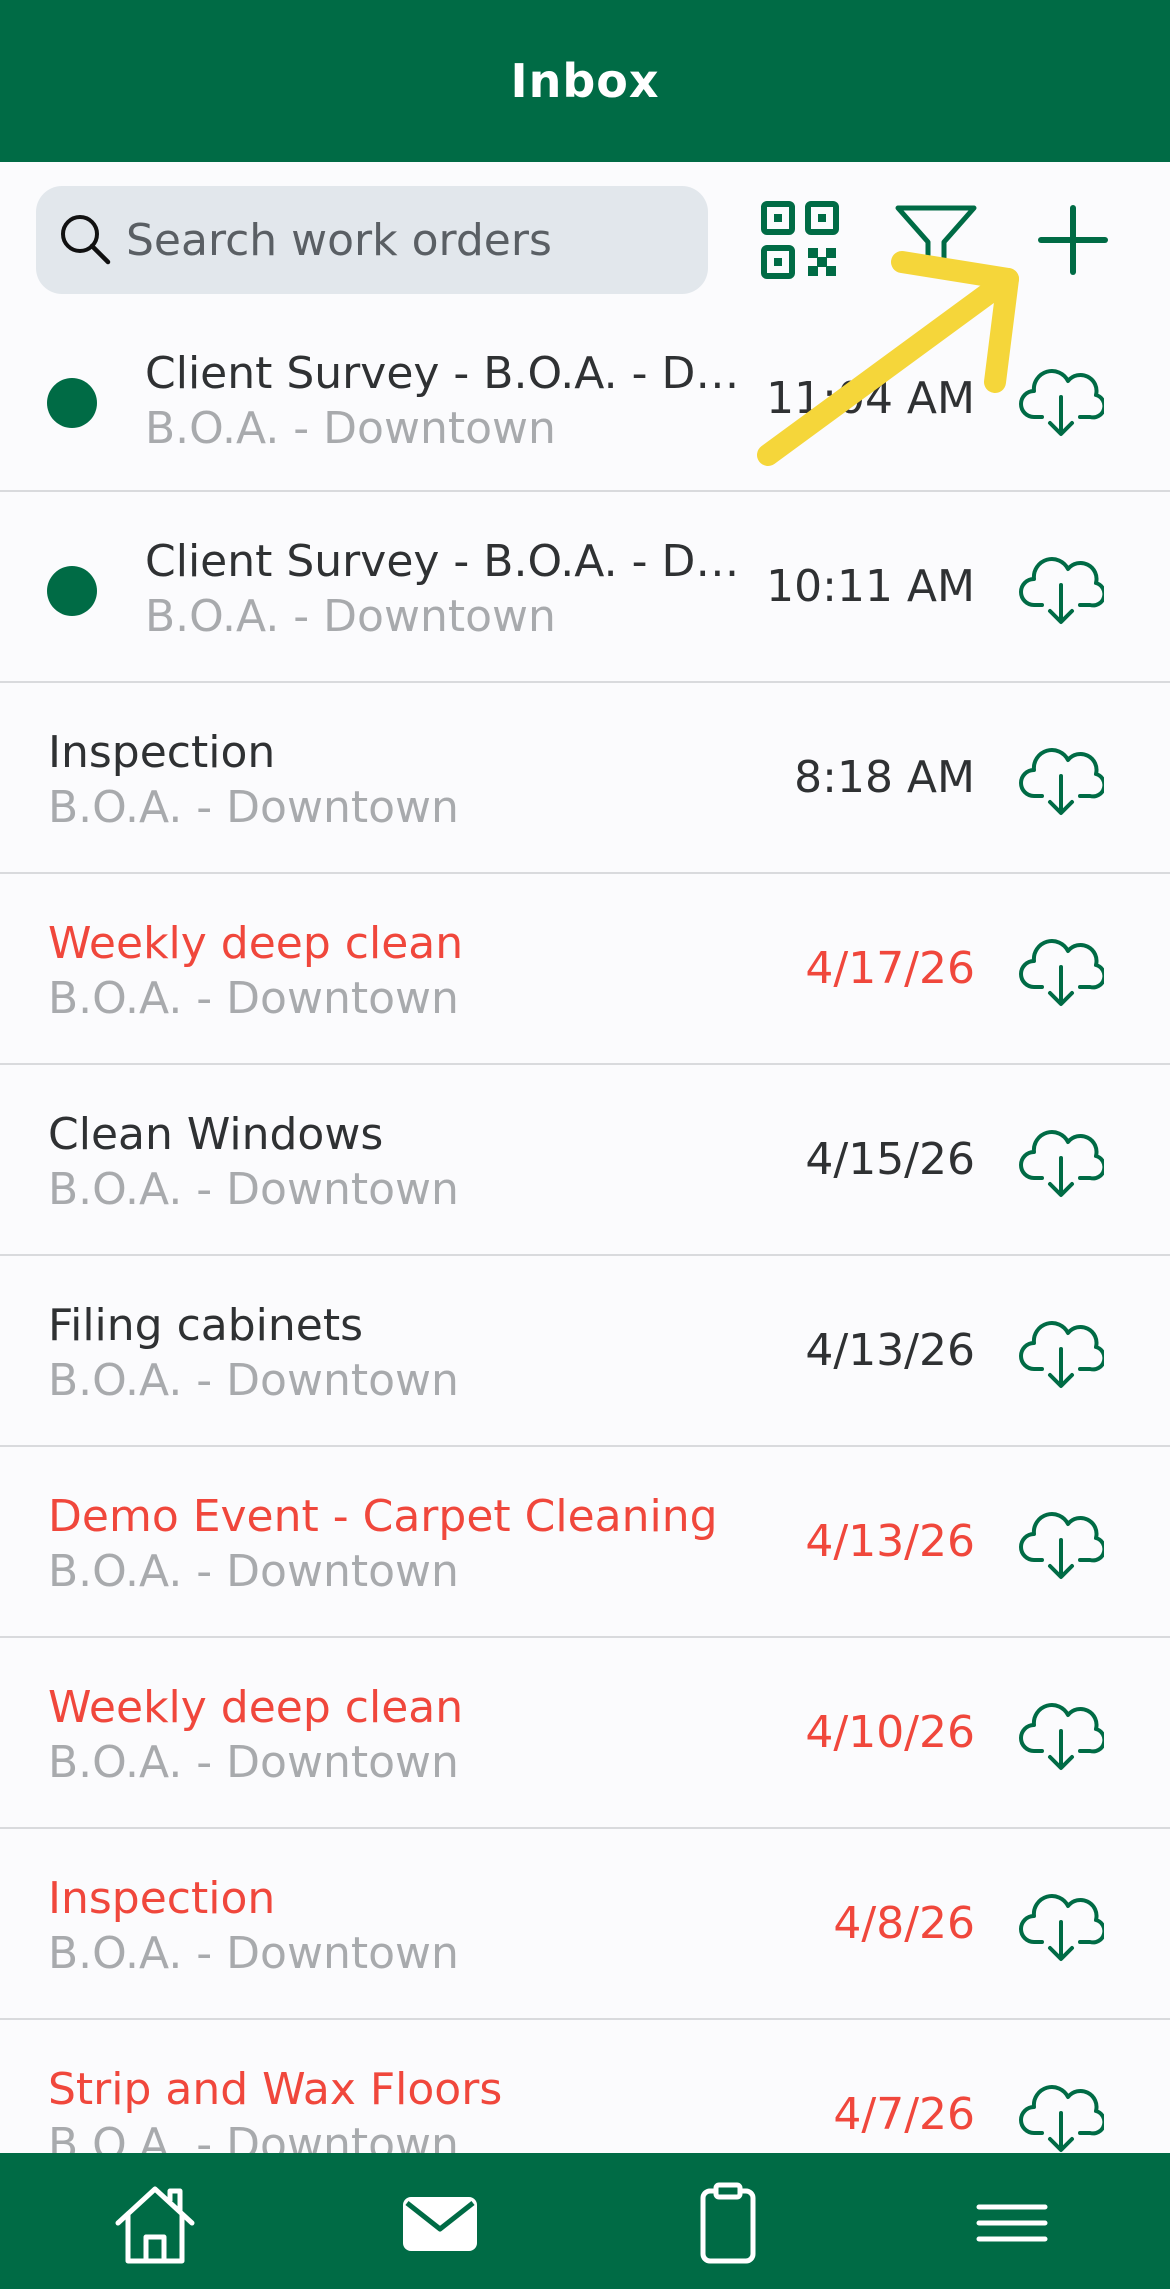  Describe the element at coordinates (890, 1159) in the screenshot. I see `work-order-date: 4/15/26` at that location.